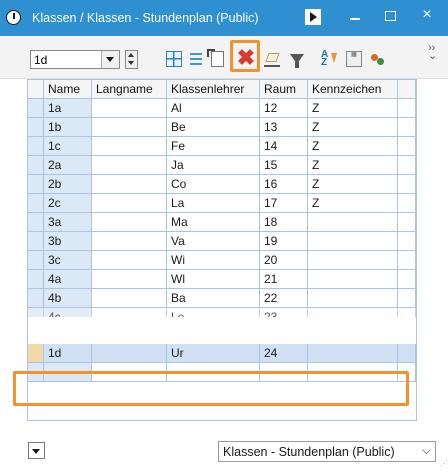 This screenshot has height=474, width=448. Describe the element at coordinates (378, 59) in the screenshot. I see `people-icon` at that location.